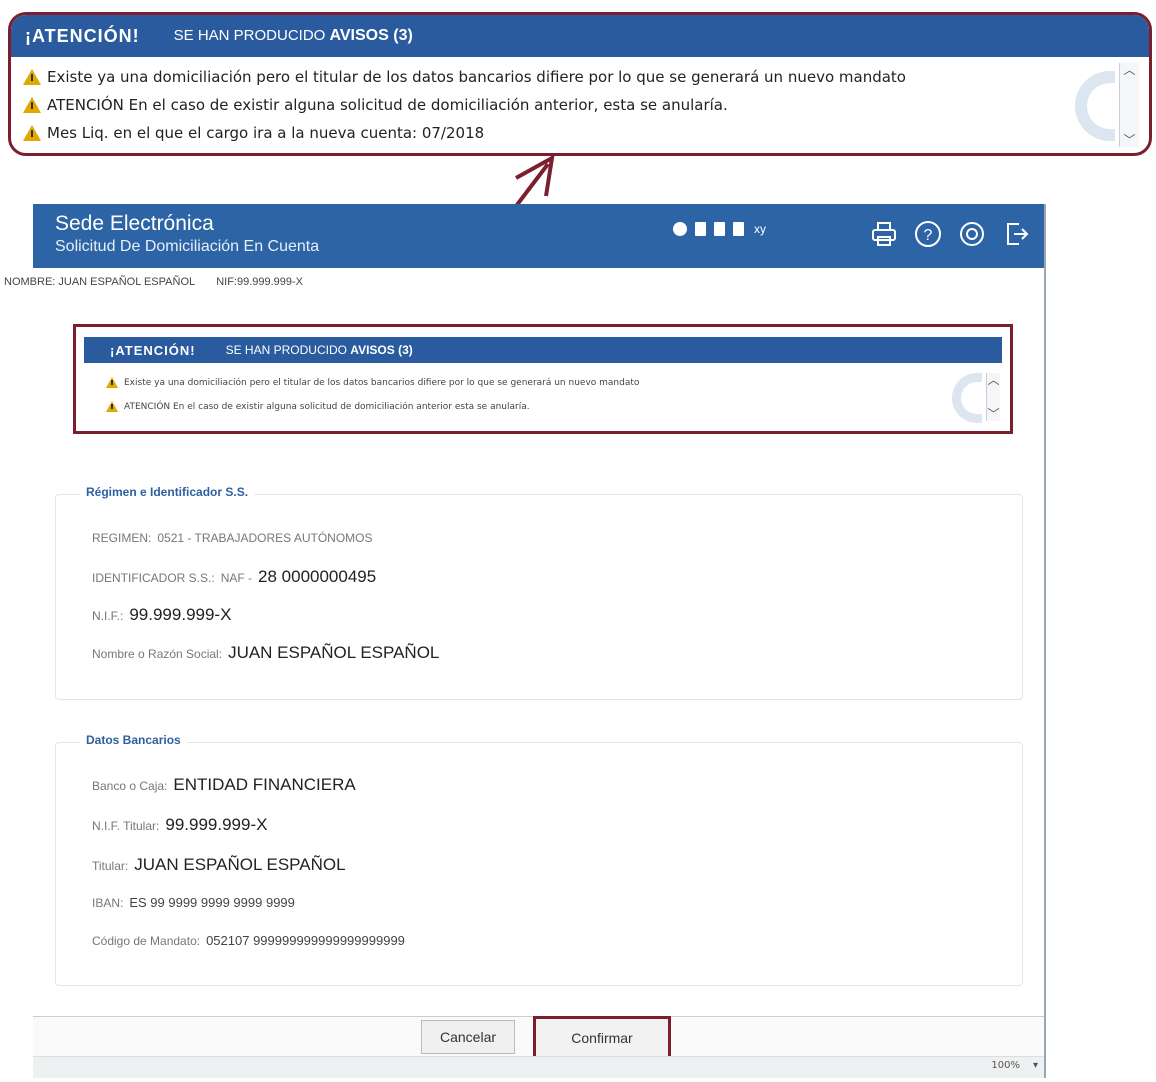 Image resolution: width=1156 pixels, height=1082 pixels. What do you see at coordinates (180, 614) in the screenshot?
I see `nif-value: 99.999.999-X` at bounding box center [180, 614].